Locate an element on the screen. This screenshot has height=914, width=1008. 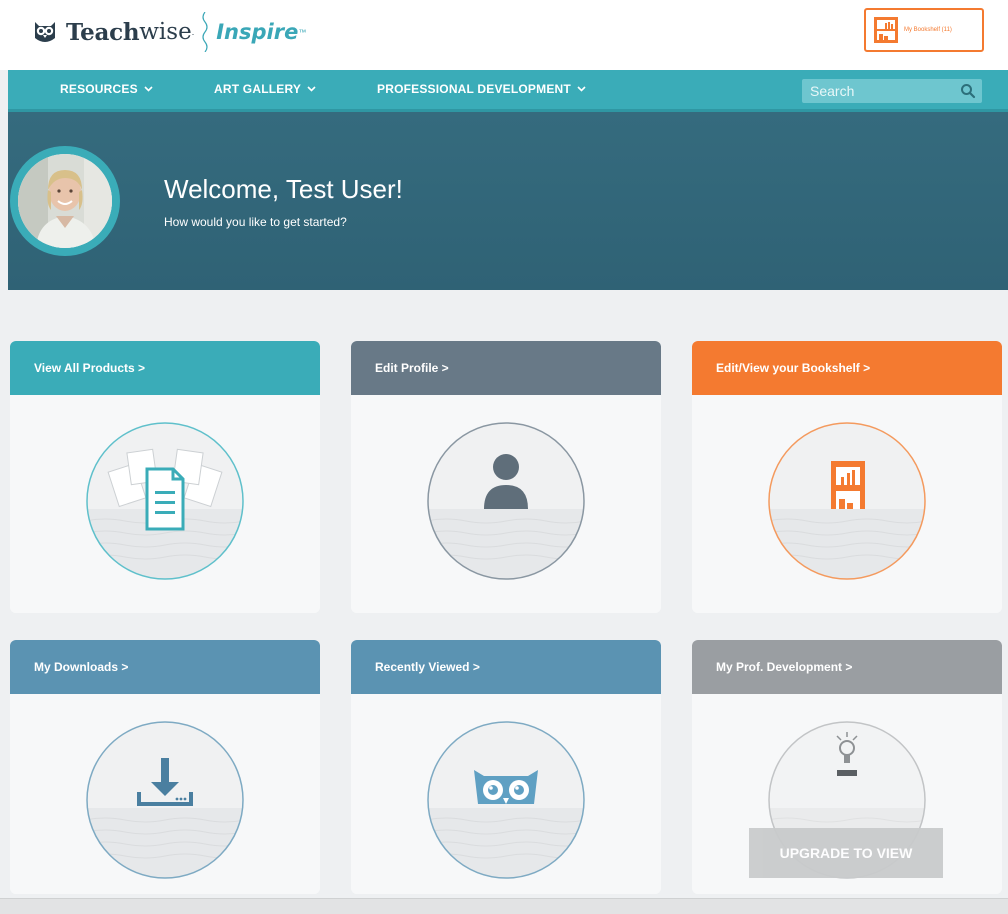
nav-professional-development: PROFESSIONAL DEVELOPMENT is located at coordinates (481, 89).